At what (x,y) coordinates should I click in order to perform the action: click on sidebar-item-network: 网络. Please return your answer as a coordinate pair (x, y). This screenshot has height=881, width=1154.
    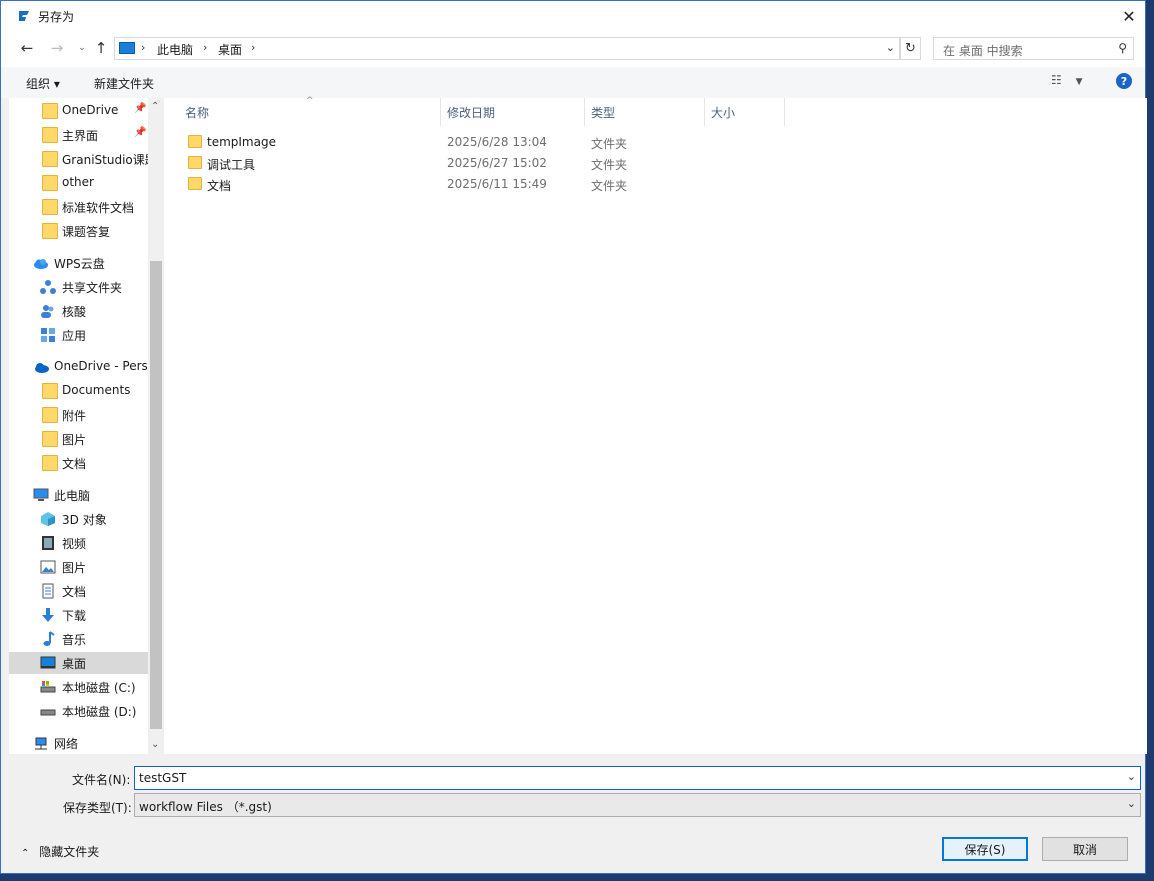
    Looking at the image, I should click on (78, 743).